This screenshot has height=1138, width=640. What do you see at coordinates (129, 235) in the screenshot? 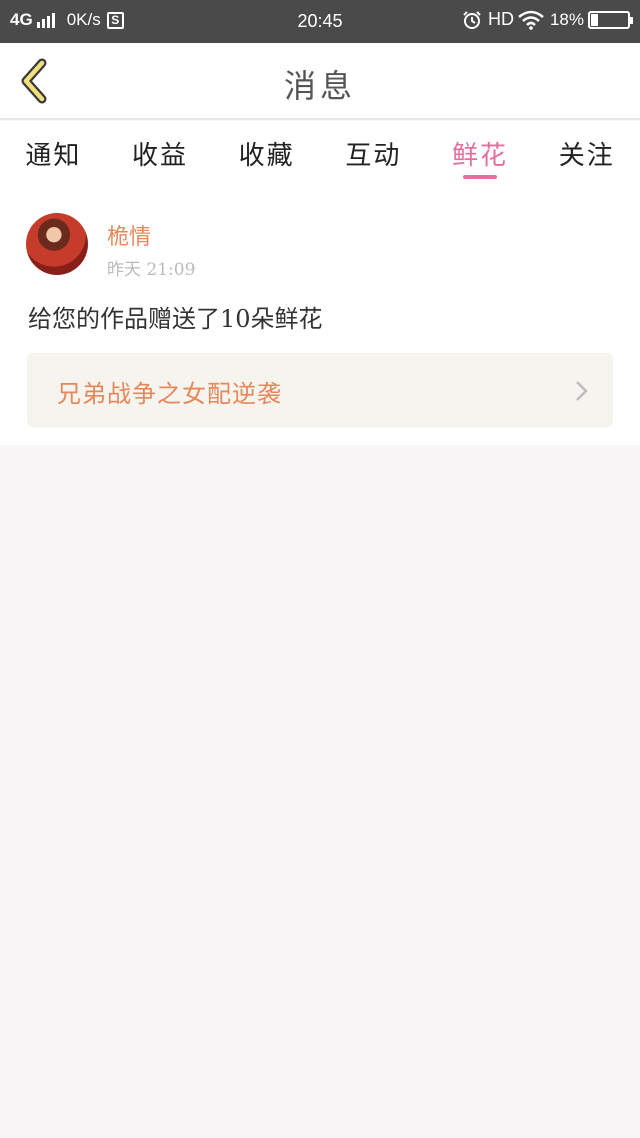
I see `username: 桅情` at bounding box center [129, 235].